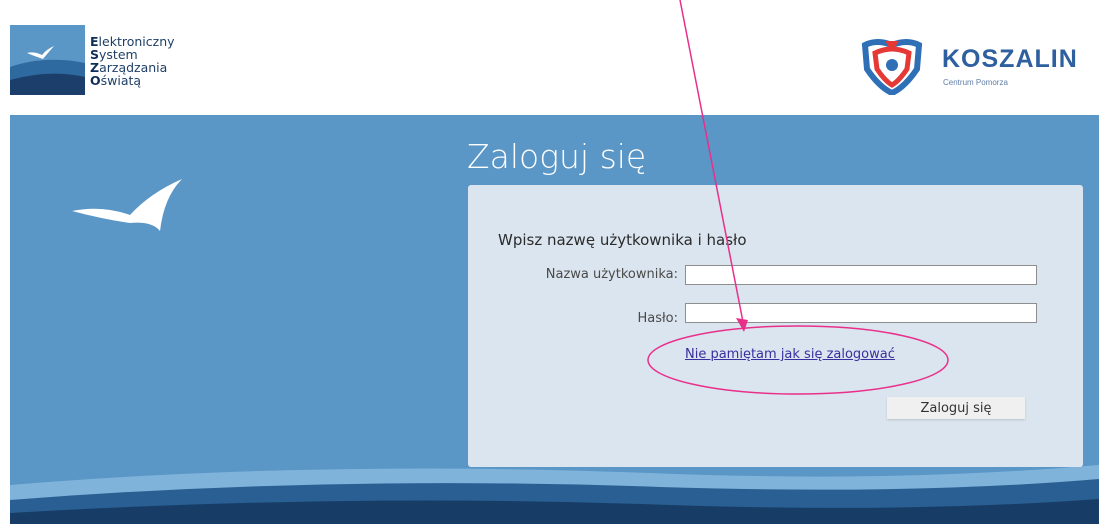 The image size is (1099, 524). Describe the element at coordinates (47, 60) in the screenshot. I see `esoz-bird-logo-icon` at that location.